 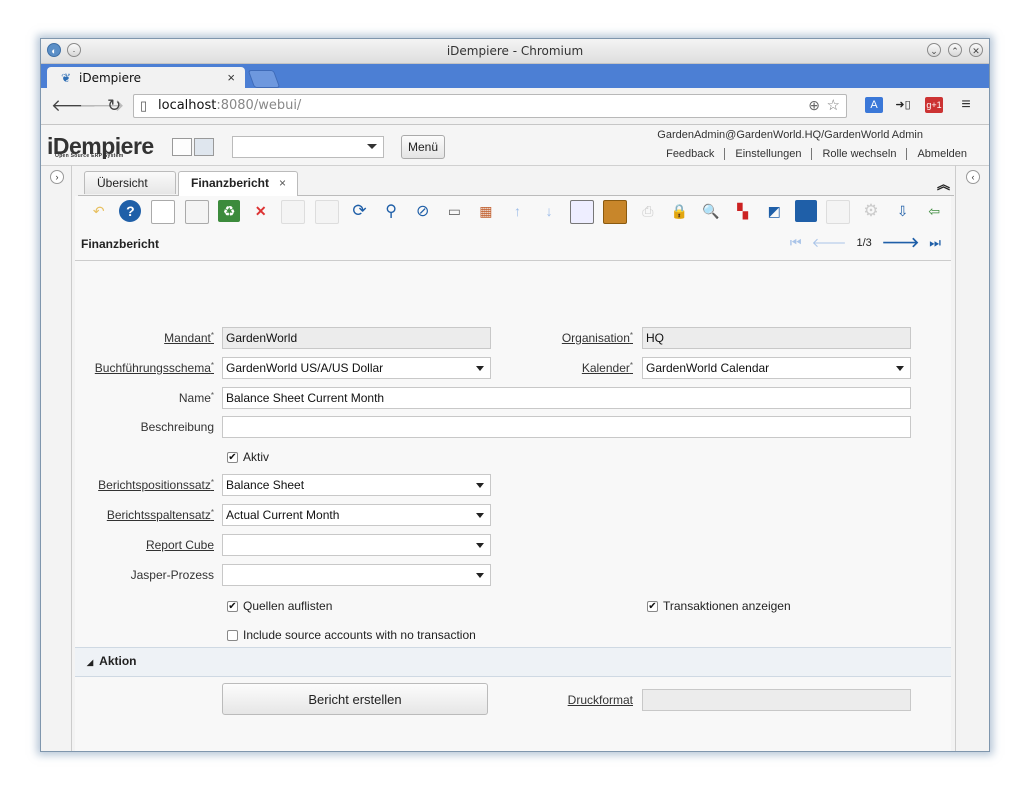 I want to click on organisation-label: Organisation*, so click(x=579, y=338).